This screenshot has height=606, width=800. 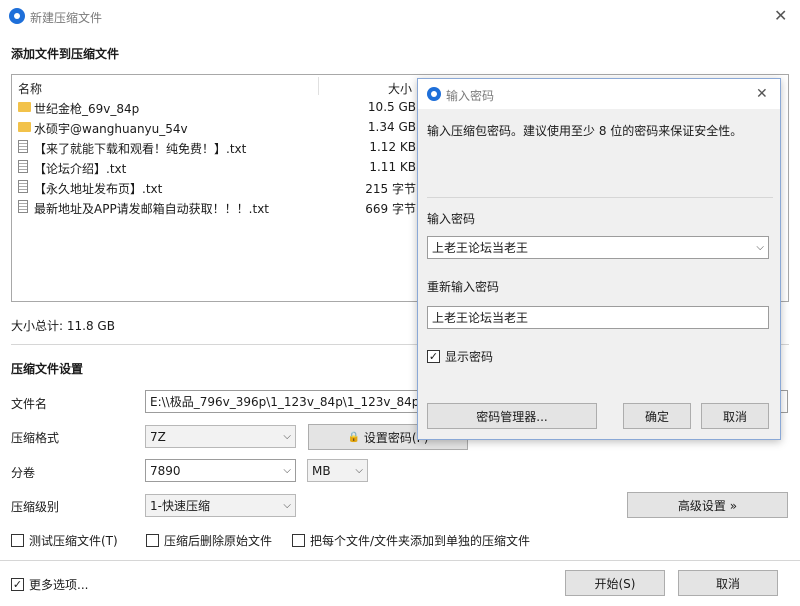 What do you see at coordinates (470, 96) in the screenshot?
I see `dialog-title: 输入密码` at bounding box center [470, 96].